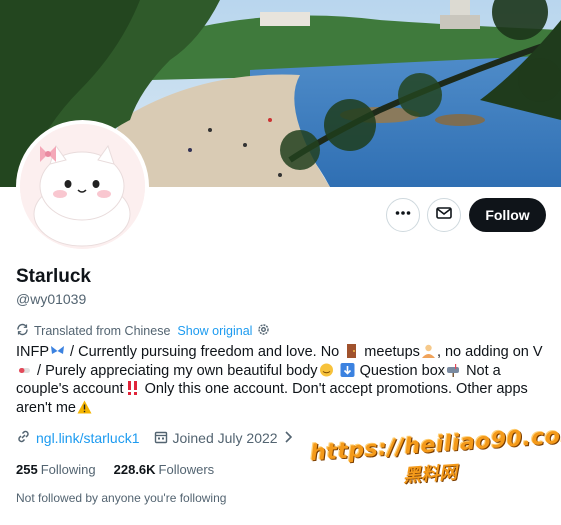  What do you see at coordinates (56, 469) in the screenshot?
I see `following-stat: 255 Following` at bounding box center [56, 469].